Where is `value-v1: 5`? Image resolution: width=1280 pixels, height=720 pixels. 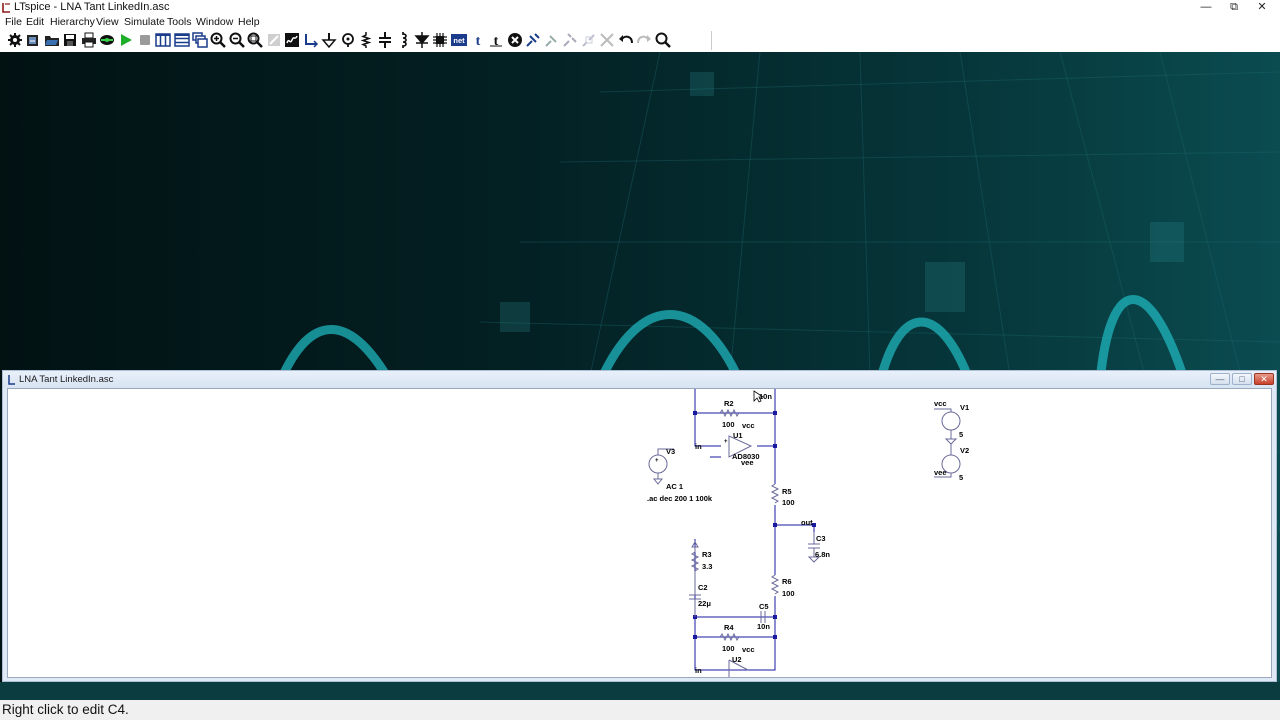 value-v1: 5 is located at coordinates (961, 434).